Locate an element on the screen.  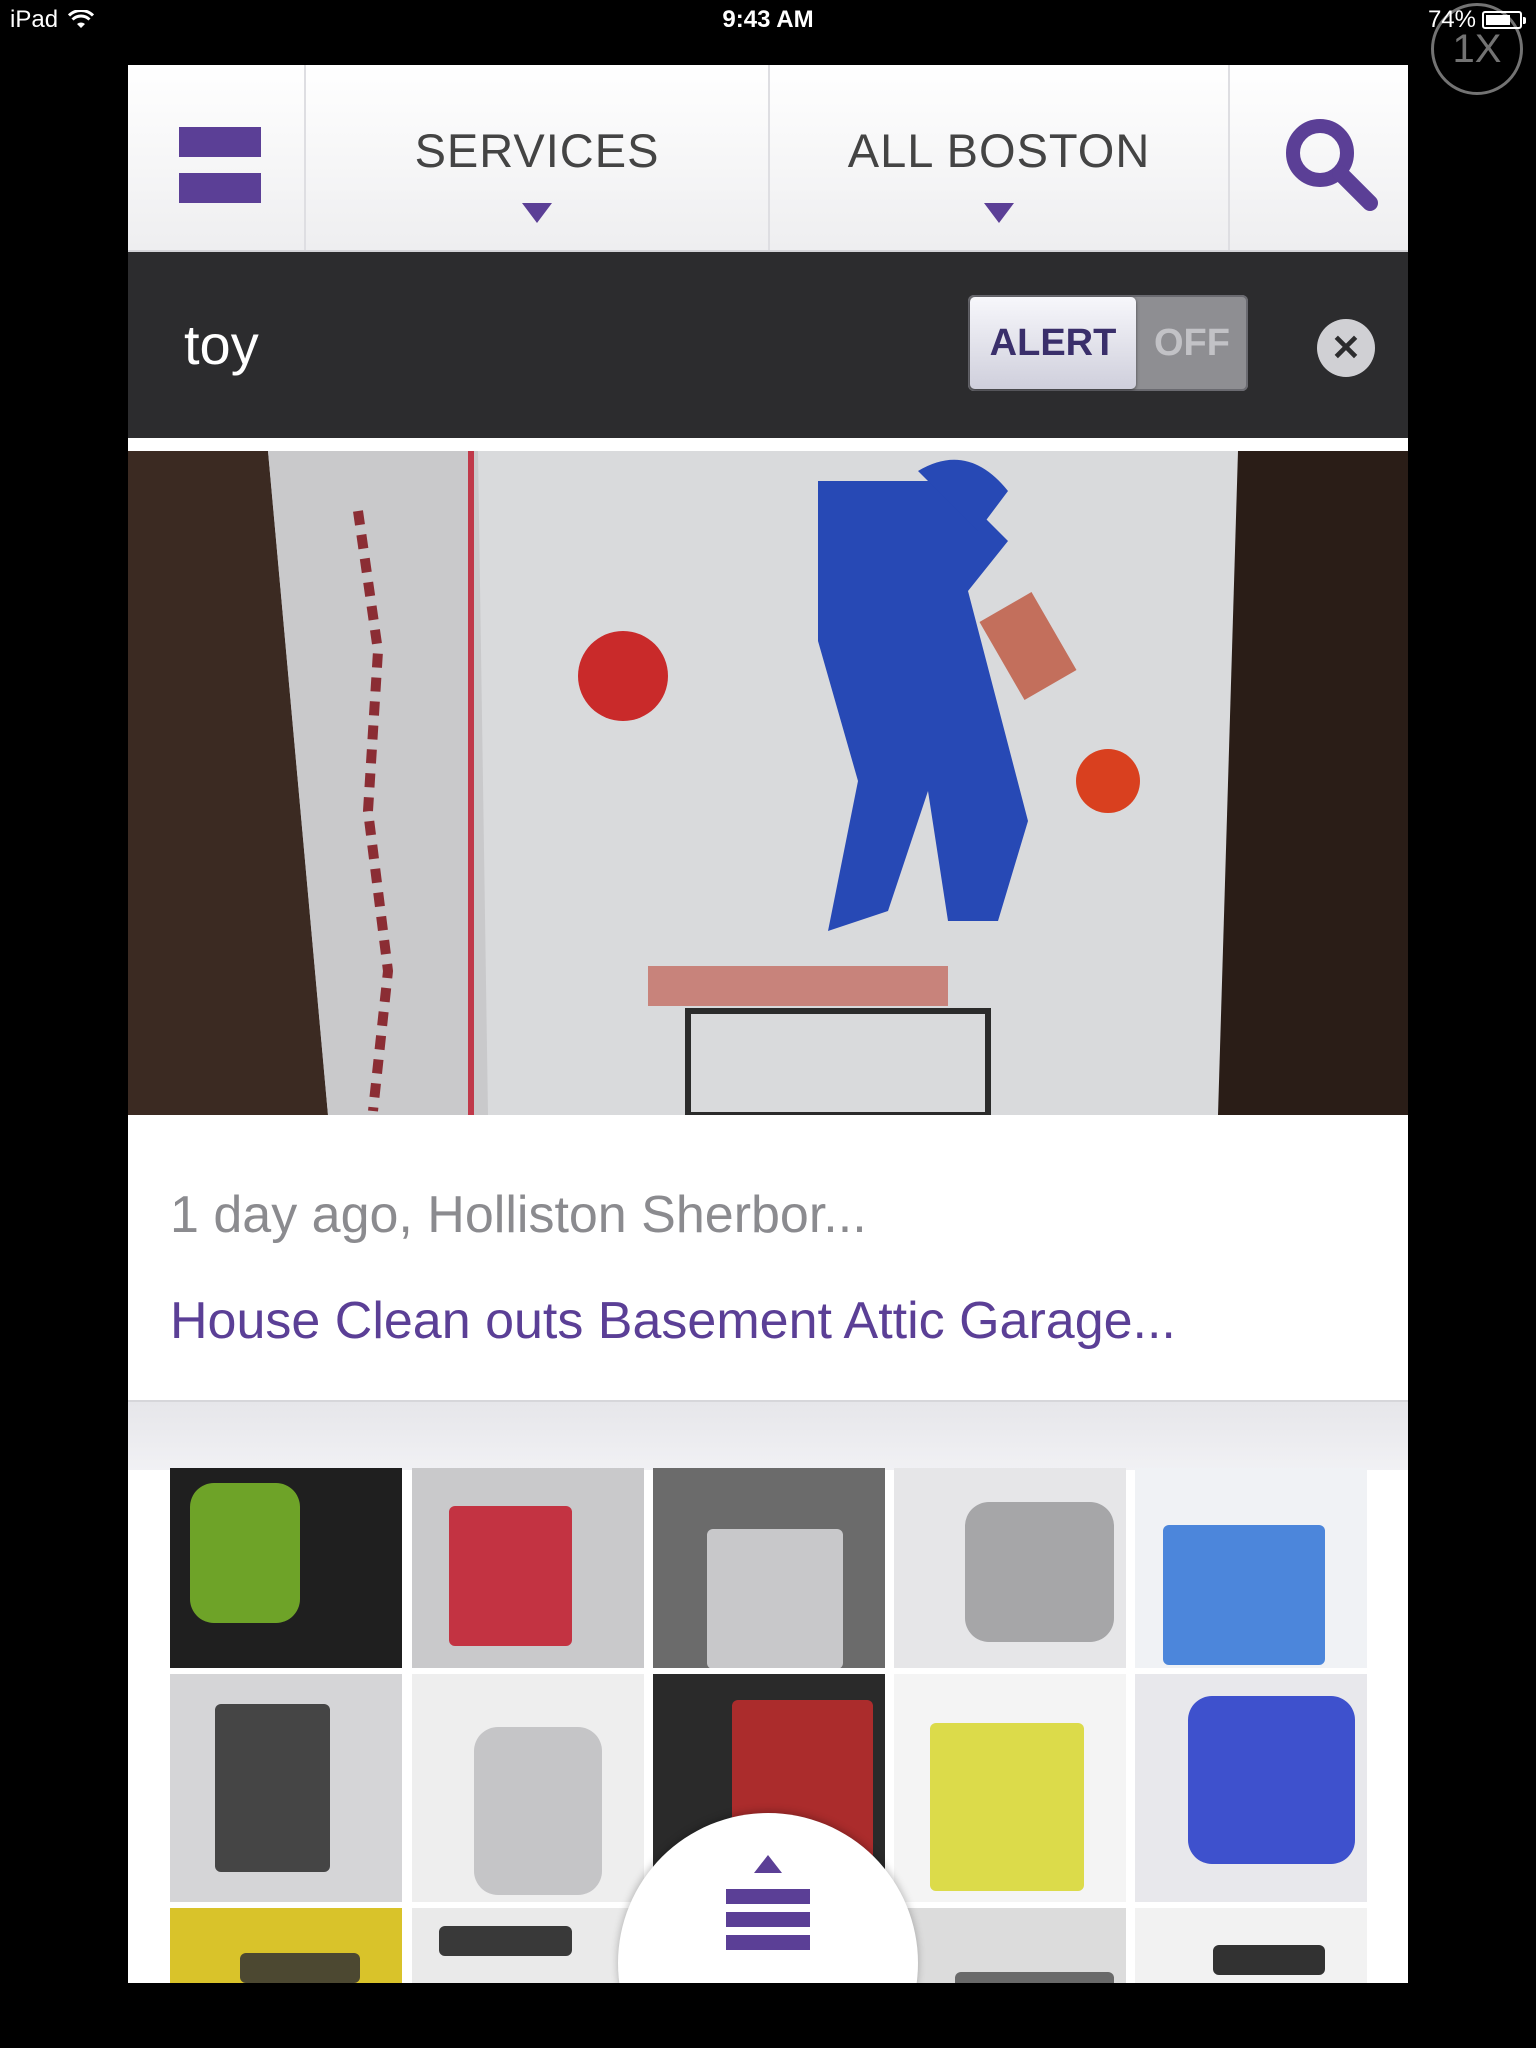
search-button is located at coordinates (1319, 157).